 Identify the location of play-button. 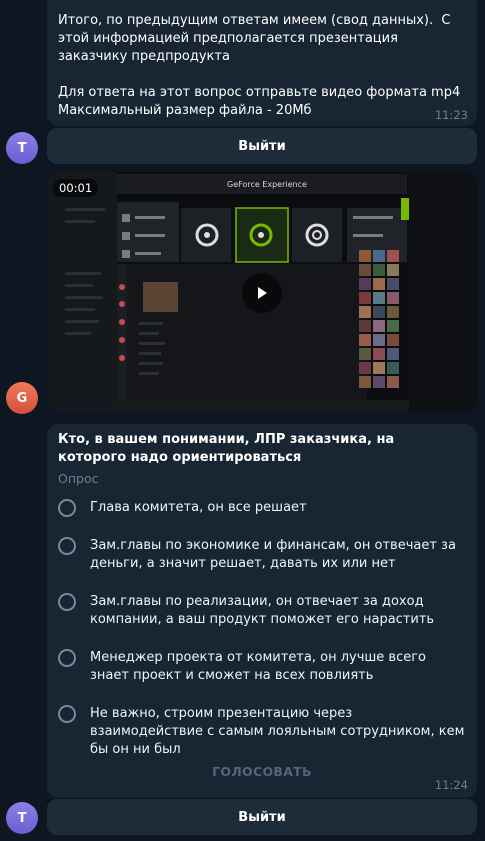
(262, 293).